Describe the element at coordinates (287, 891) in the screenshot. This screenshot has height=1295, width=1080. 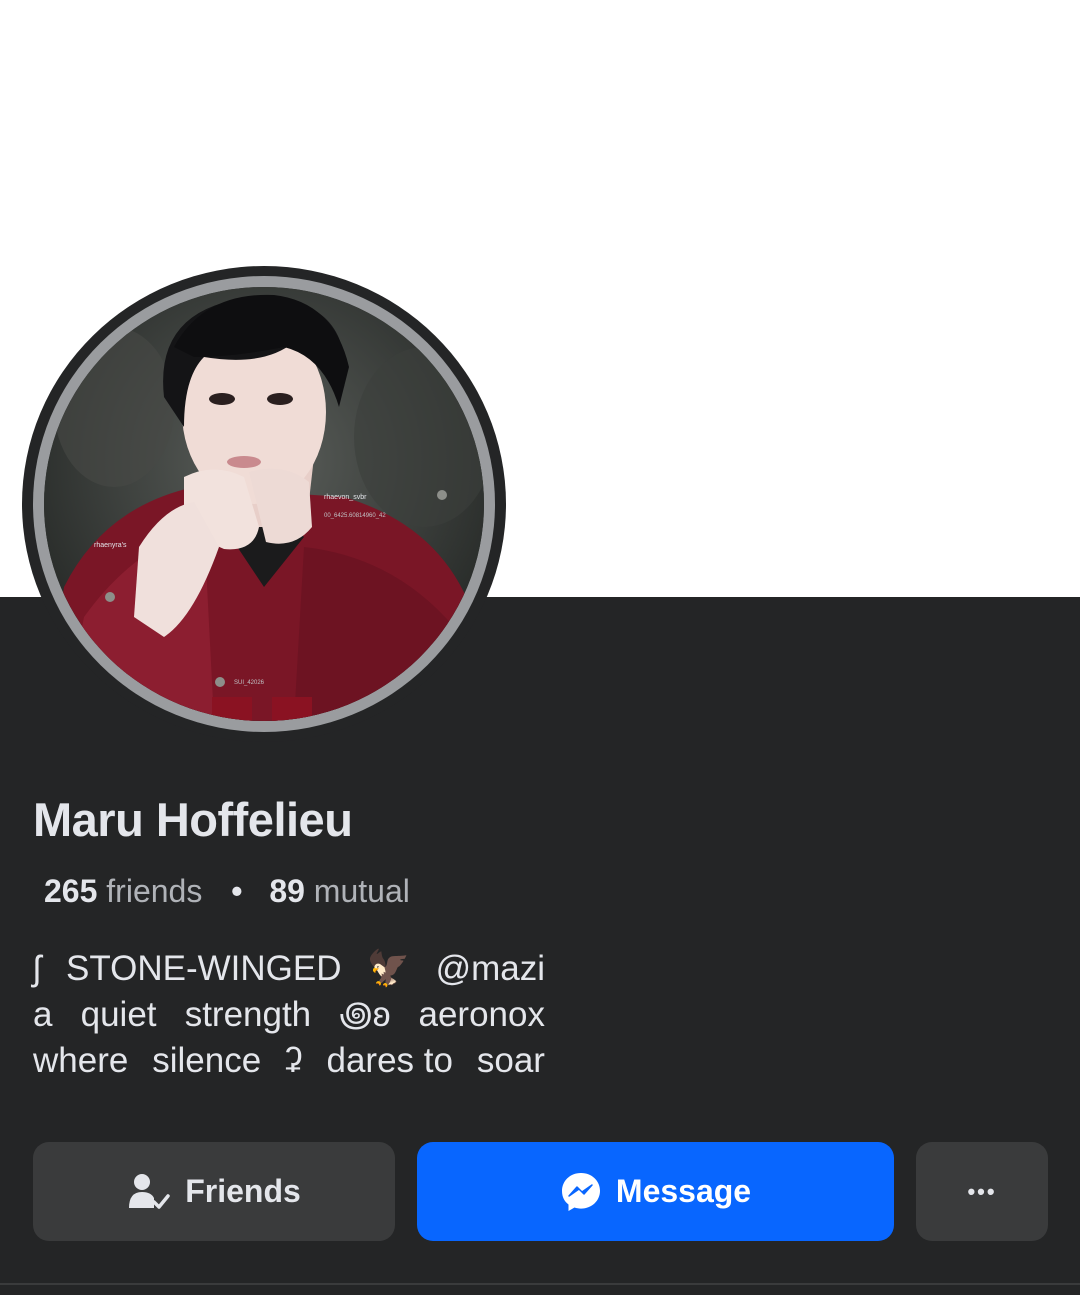
I see `mutual-count: 89` at that location.